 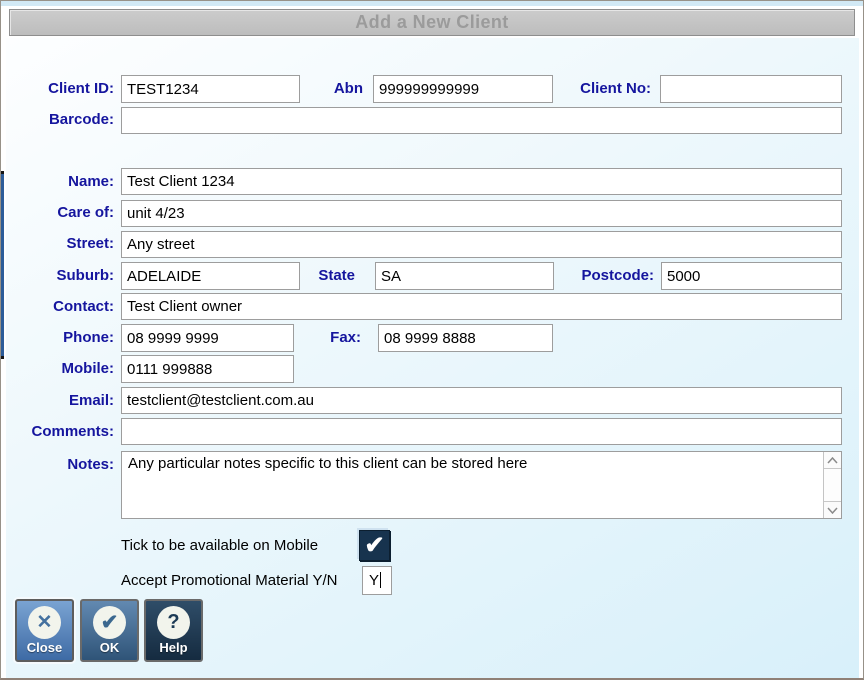 What do you see at coordinates (481, 213) in the screenshot?
I see `care-of-input` at bounding box center [481, 213].